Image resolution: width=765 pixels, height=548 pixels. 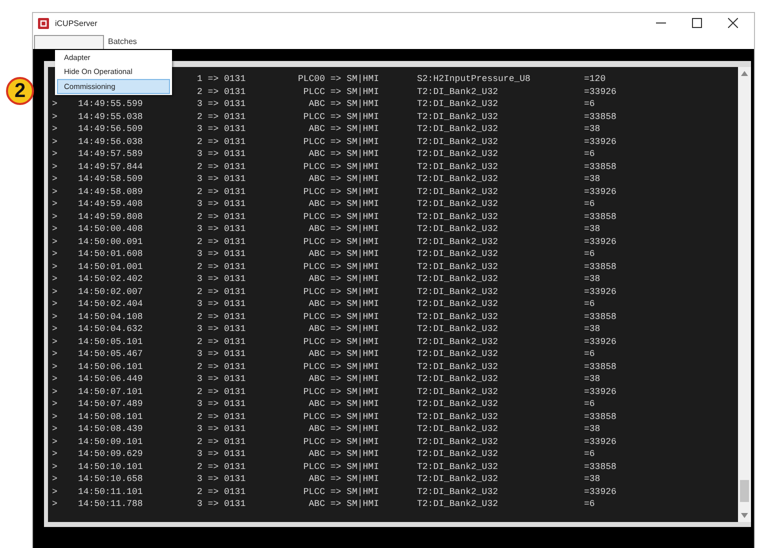 I want to click on menu-item: Batches, so click(x=122, y=42).